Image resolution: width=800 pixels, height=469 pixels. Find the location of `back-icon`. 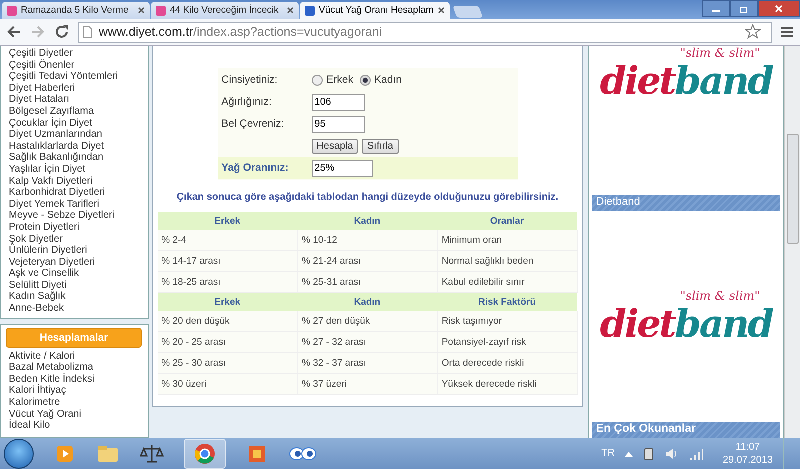

back-icon is located at coordinates (14, 32).